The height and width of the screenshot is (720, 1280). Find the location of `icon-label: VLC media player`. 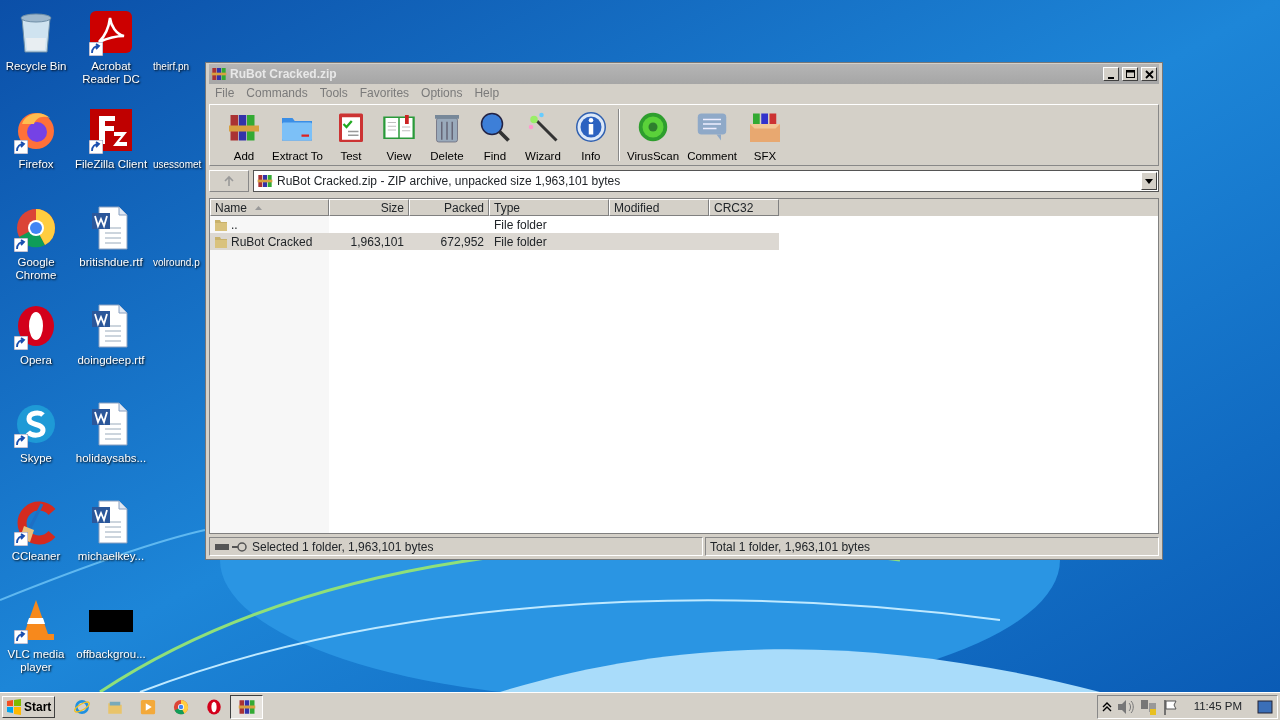

icon-label: VLC media player is located at coordinates (36, 661).